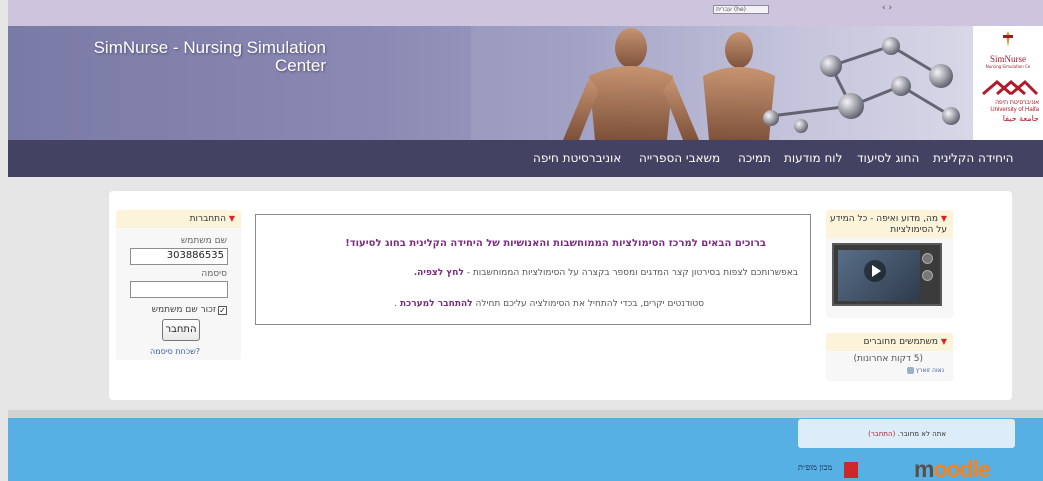  I want to click on login-block-header: ▼ התחברות, so click(178, 219).